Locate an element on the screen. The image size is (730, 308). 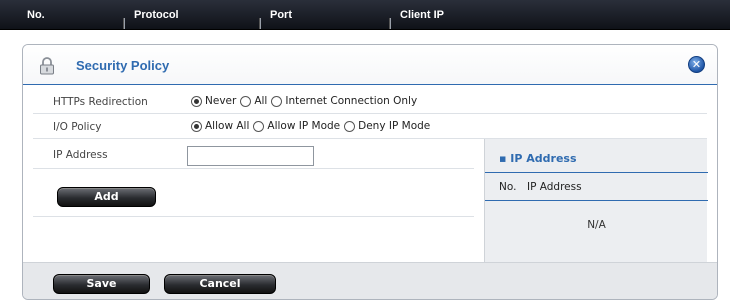
dialog-header: Security Policy ✕ is located at coordinates (370, 65).